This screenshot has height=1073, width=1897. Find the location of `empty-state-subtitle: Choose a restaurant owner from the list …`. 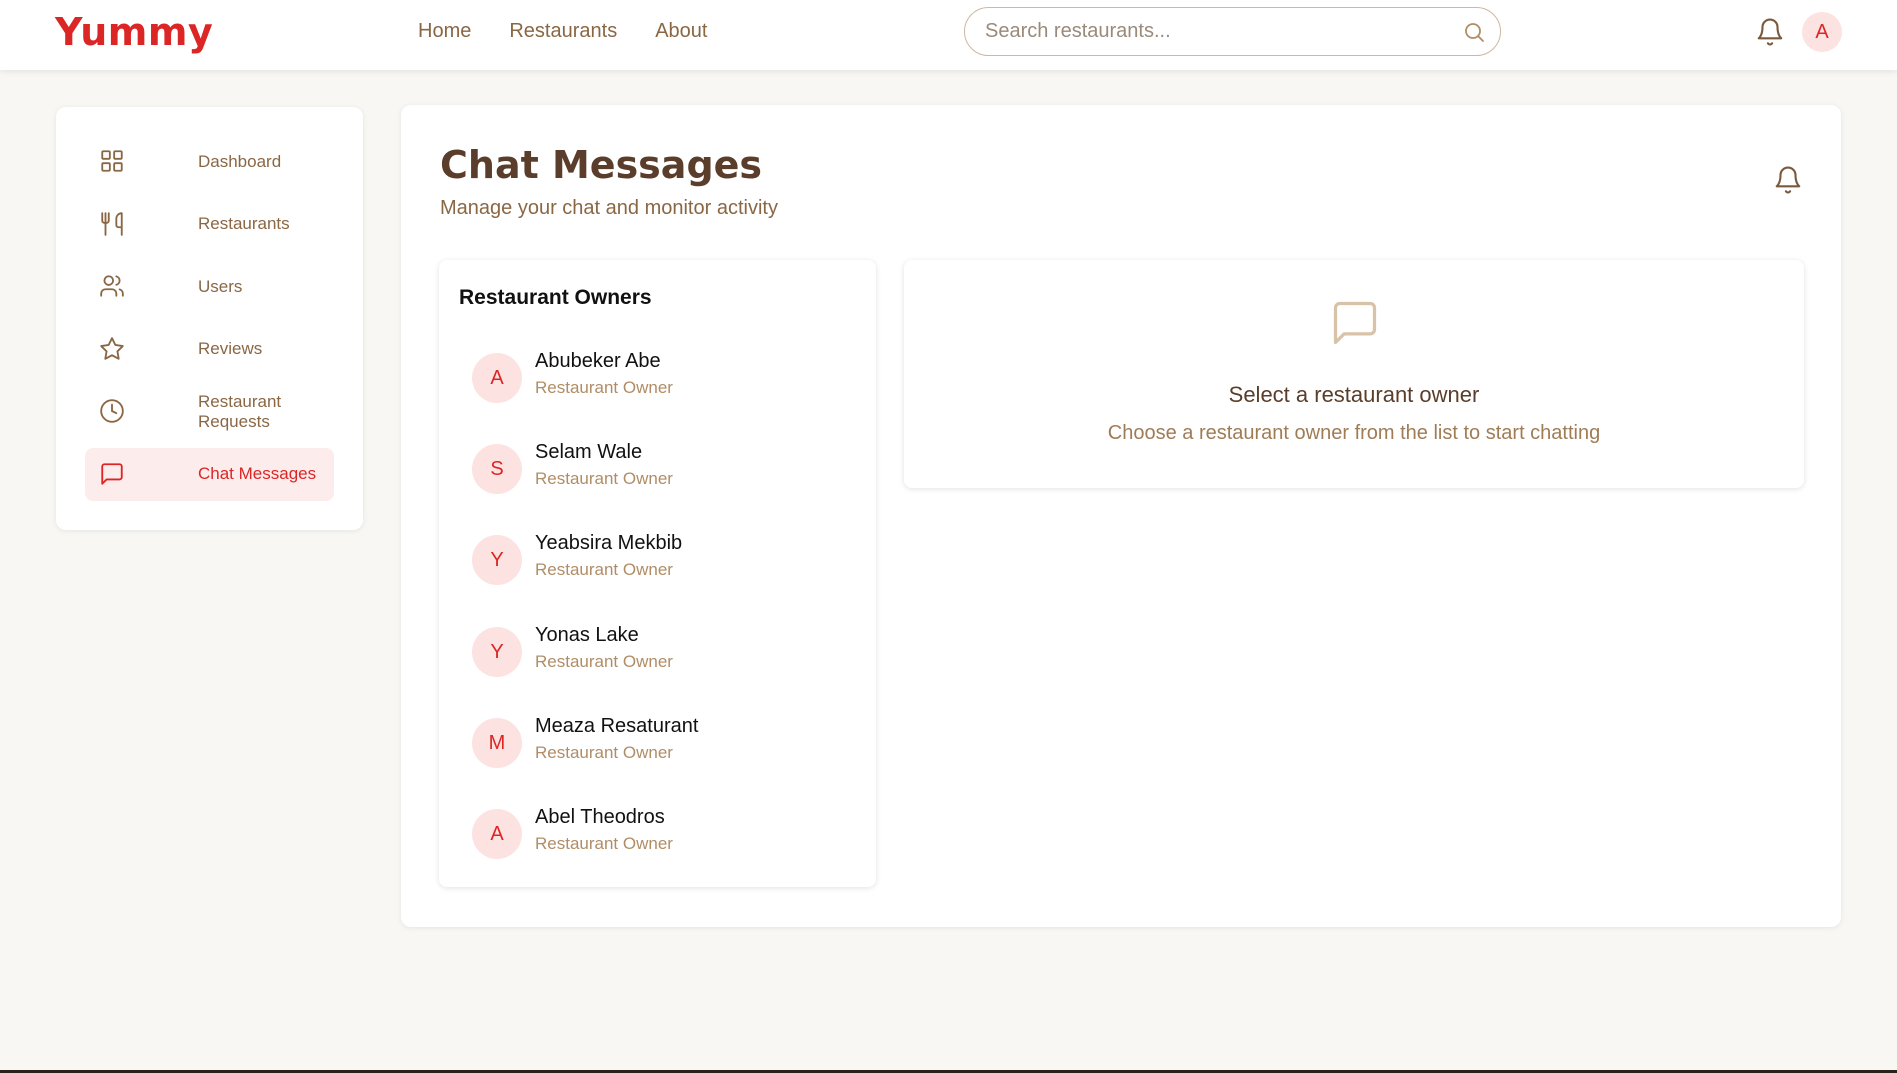

empty-state-subtitle: Choose a restaurant owner from the list … is located at coordinates (1354, 433).